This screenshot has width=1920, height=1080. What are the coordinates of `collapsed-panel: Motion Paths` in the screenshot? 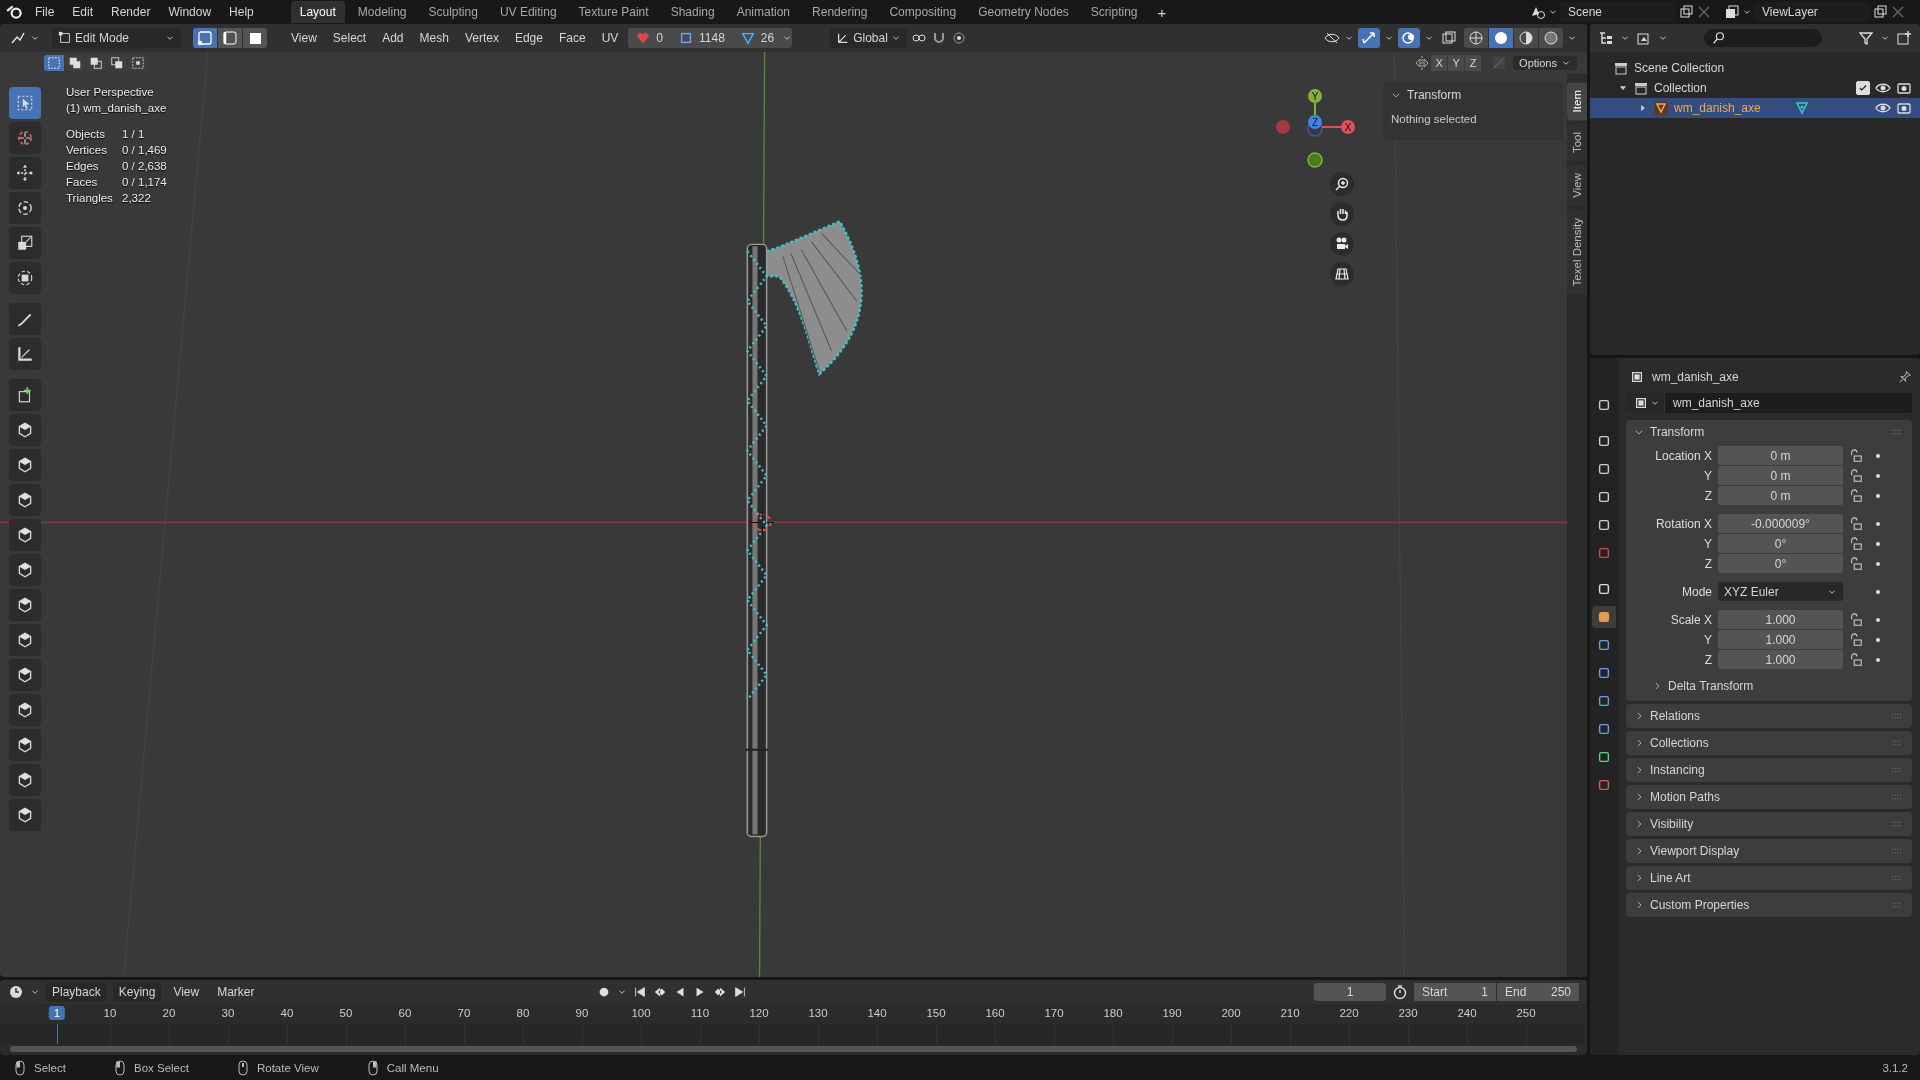 It's located at (1769, 797).